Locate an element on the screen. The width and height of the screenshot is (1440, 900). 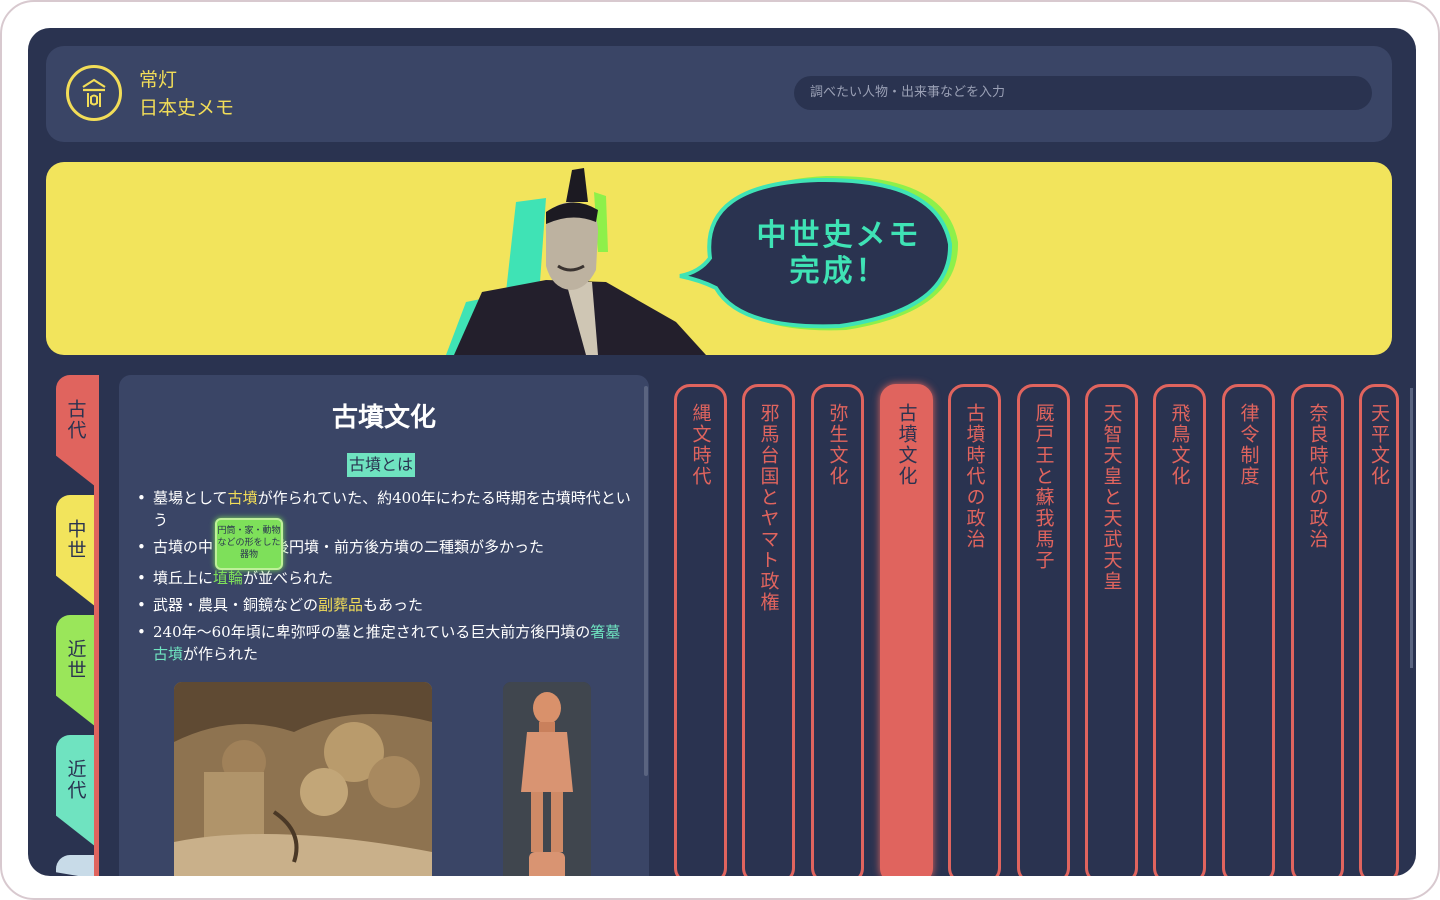
bullet-text: 240年〜60年頃に卑弥呼の墓と推定されている巨大前方後円墳の is located at coordinates (372, 632).